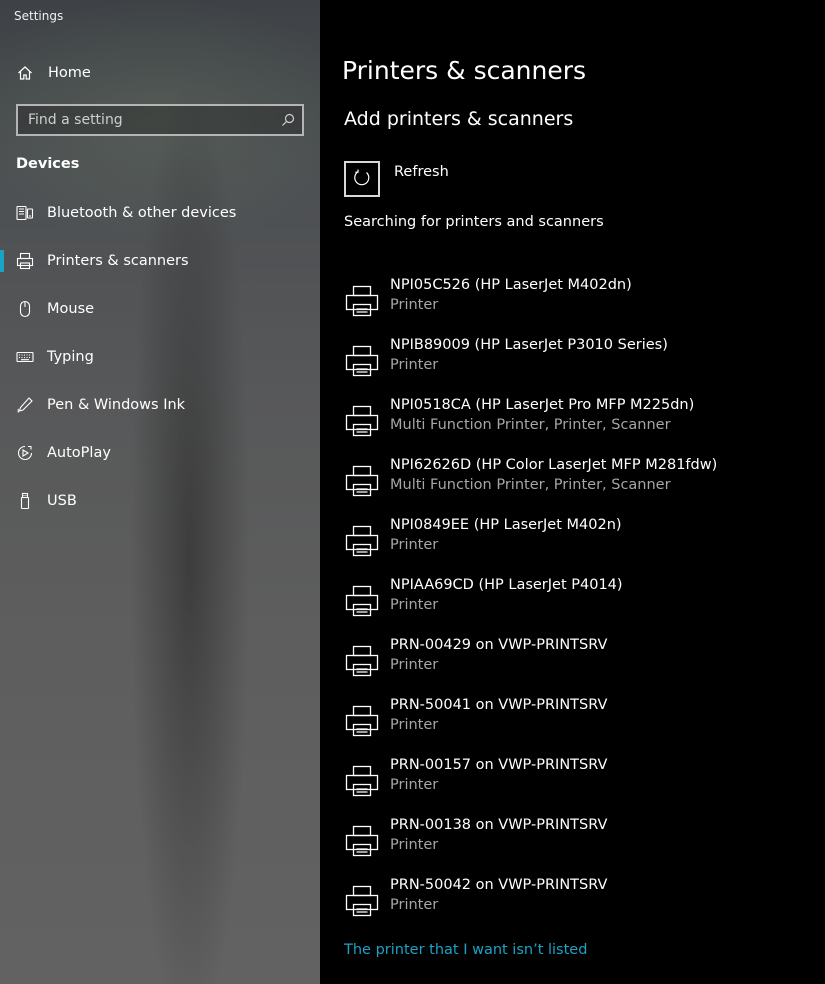 The image size is (825, 984). Describe the element at coordinates (116, 405) in the screenshot. I see `sidebar-item-label: Pen & Windows Ink` at that location.